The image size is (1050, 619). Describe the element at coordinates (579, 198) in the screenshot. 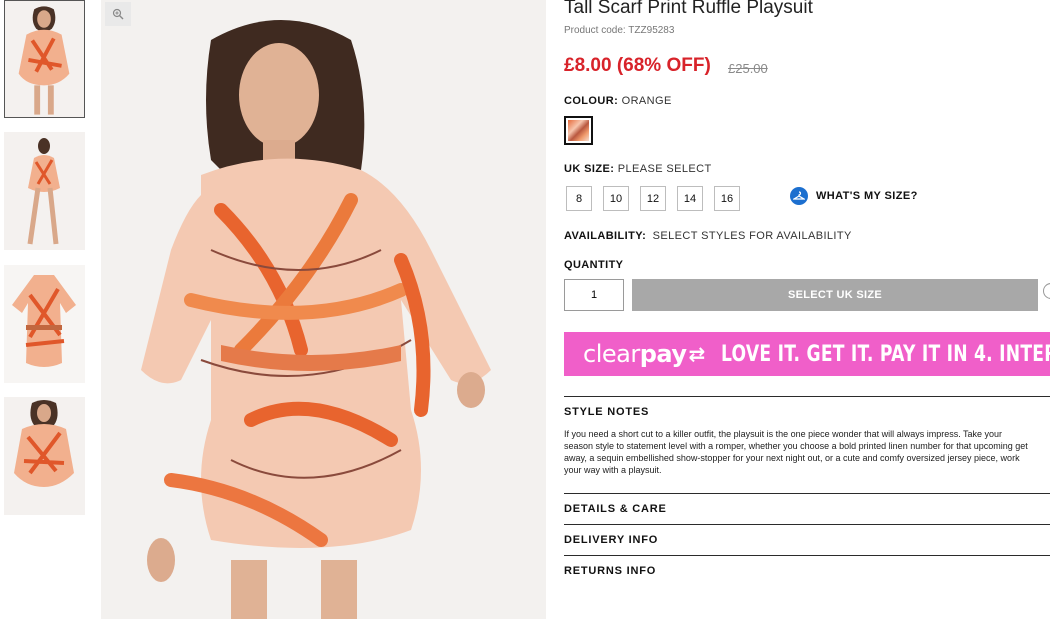

I see `size-option-8: 8` at that location.